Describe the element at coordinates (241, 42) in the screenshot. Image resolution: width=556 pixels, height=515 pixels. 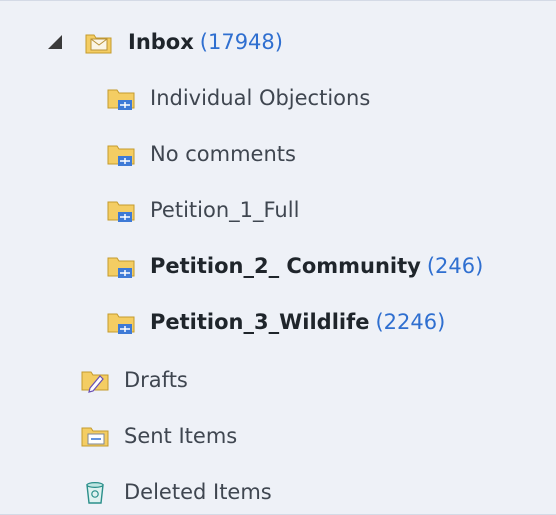
I see `unread-count: (17948)` at that location.